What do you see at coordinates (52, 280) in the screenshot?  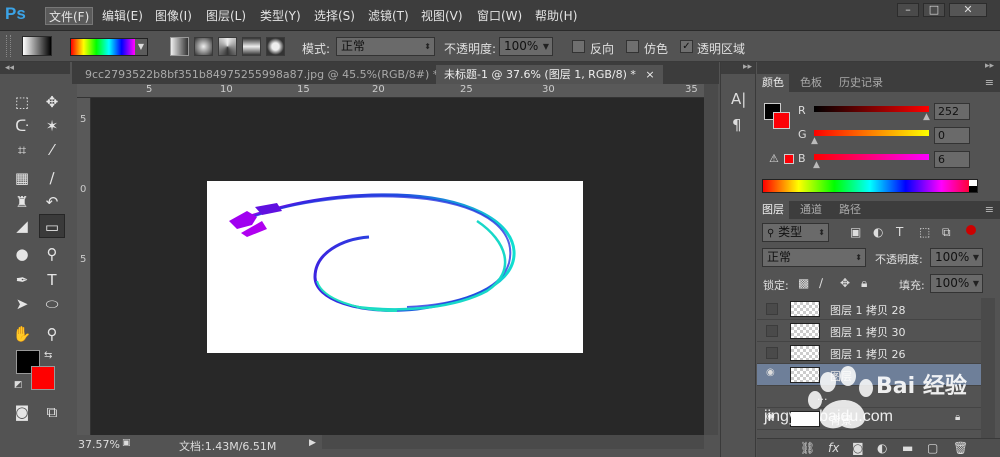 I see `type-tool-icon: T` at bounding box center [52, 280].